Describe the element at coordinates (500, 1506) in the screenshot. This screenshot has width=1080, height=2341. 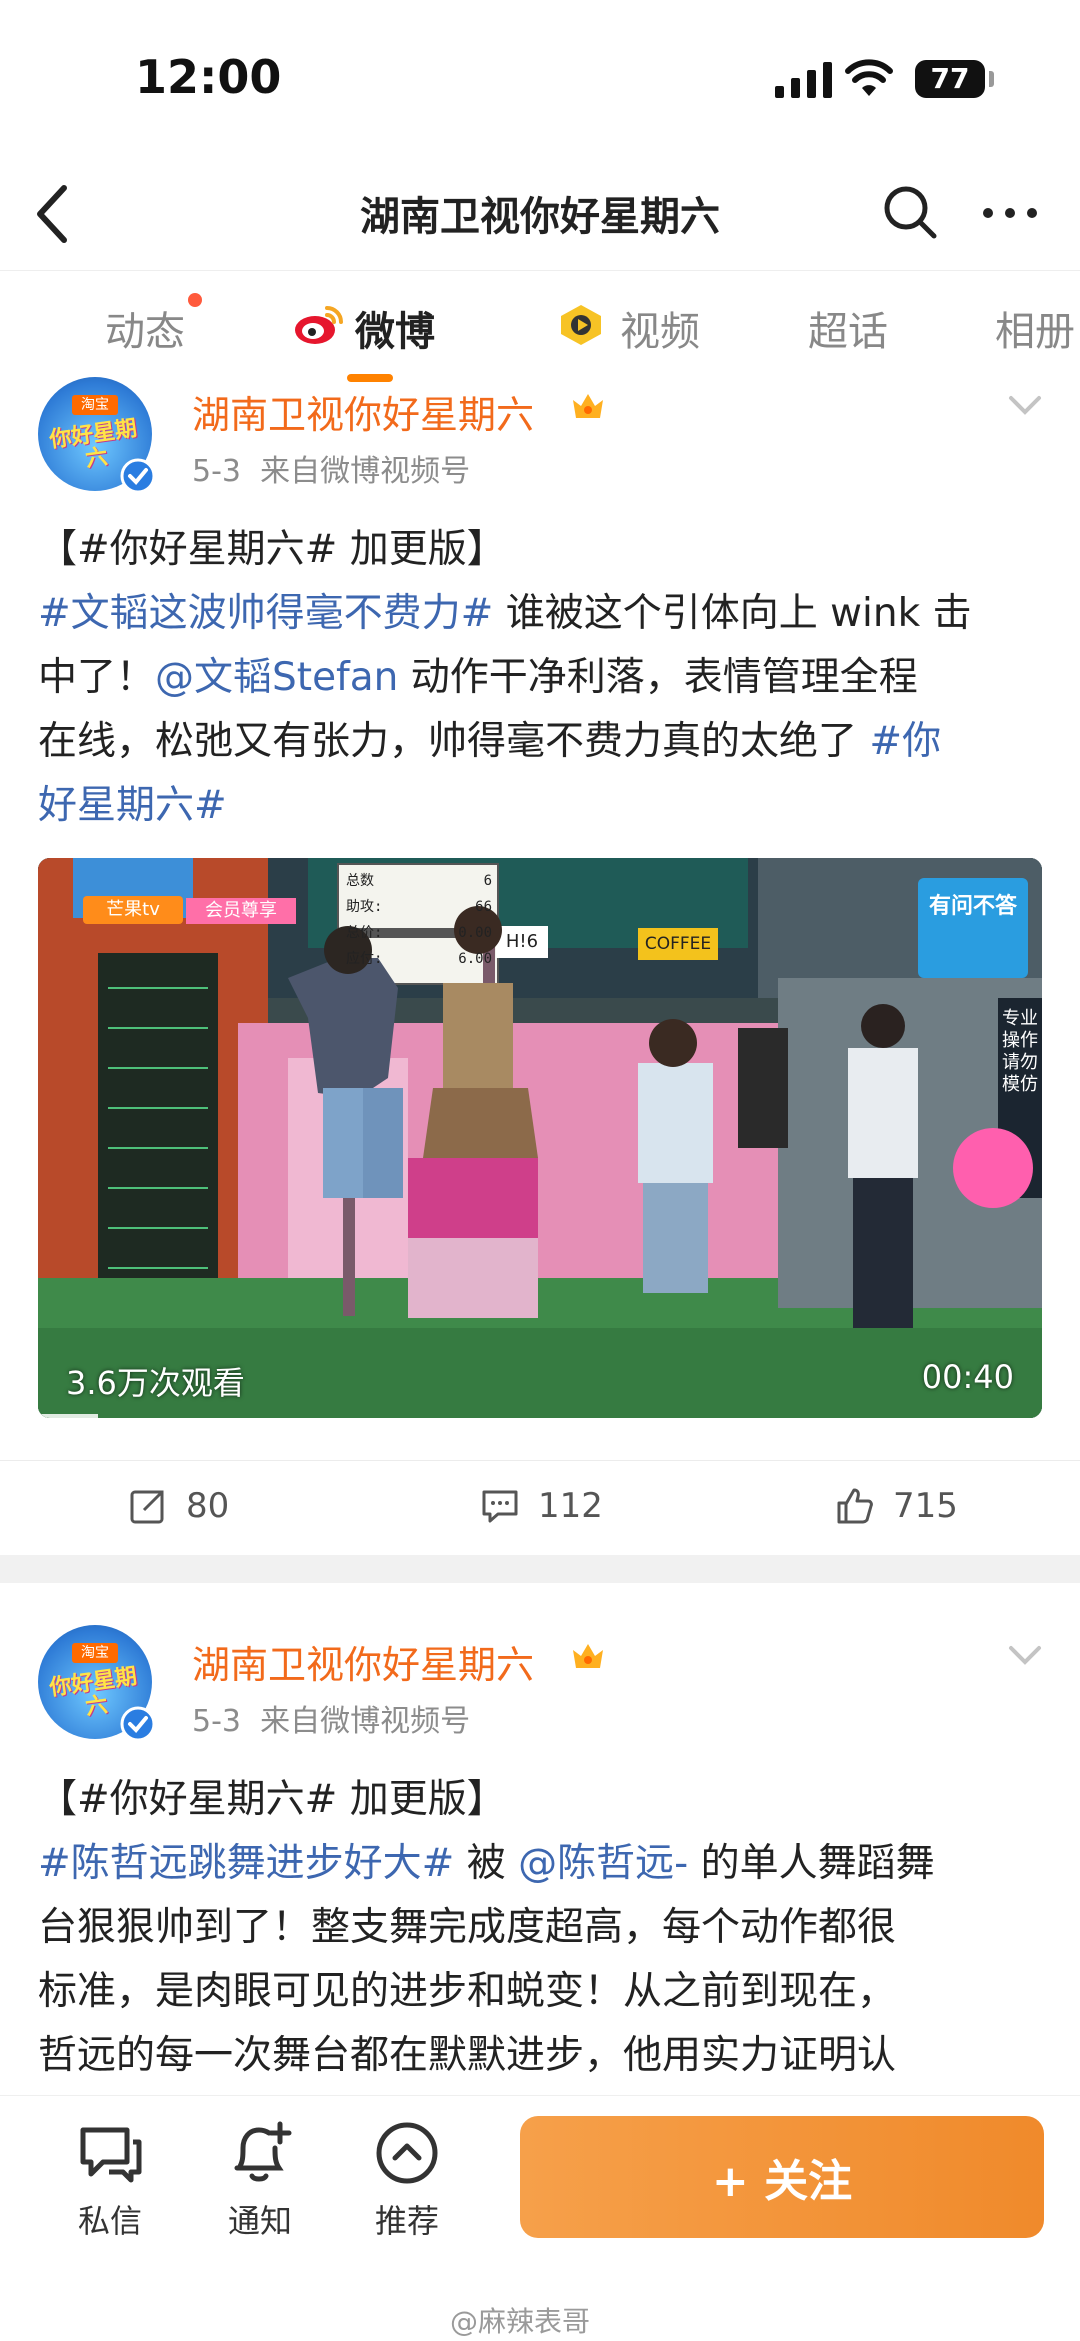
I see `comment-icon` at that location.